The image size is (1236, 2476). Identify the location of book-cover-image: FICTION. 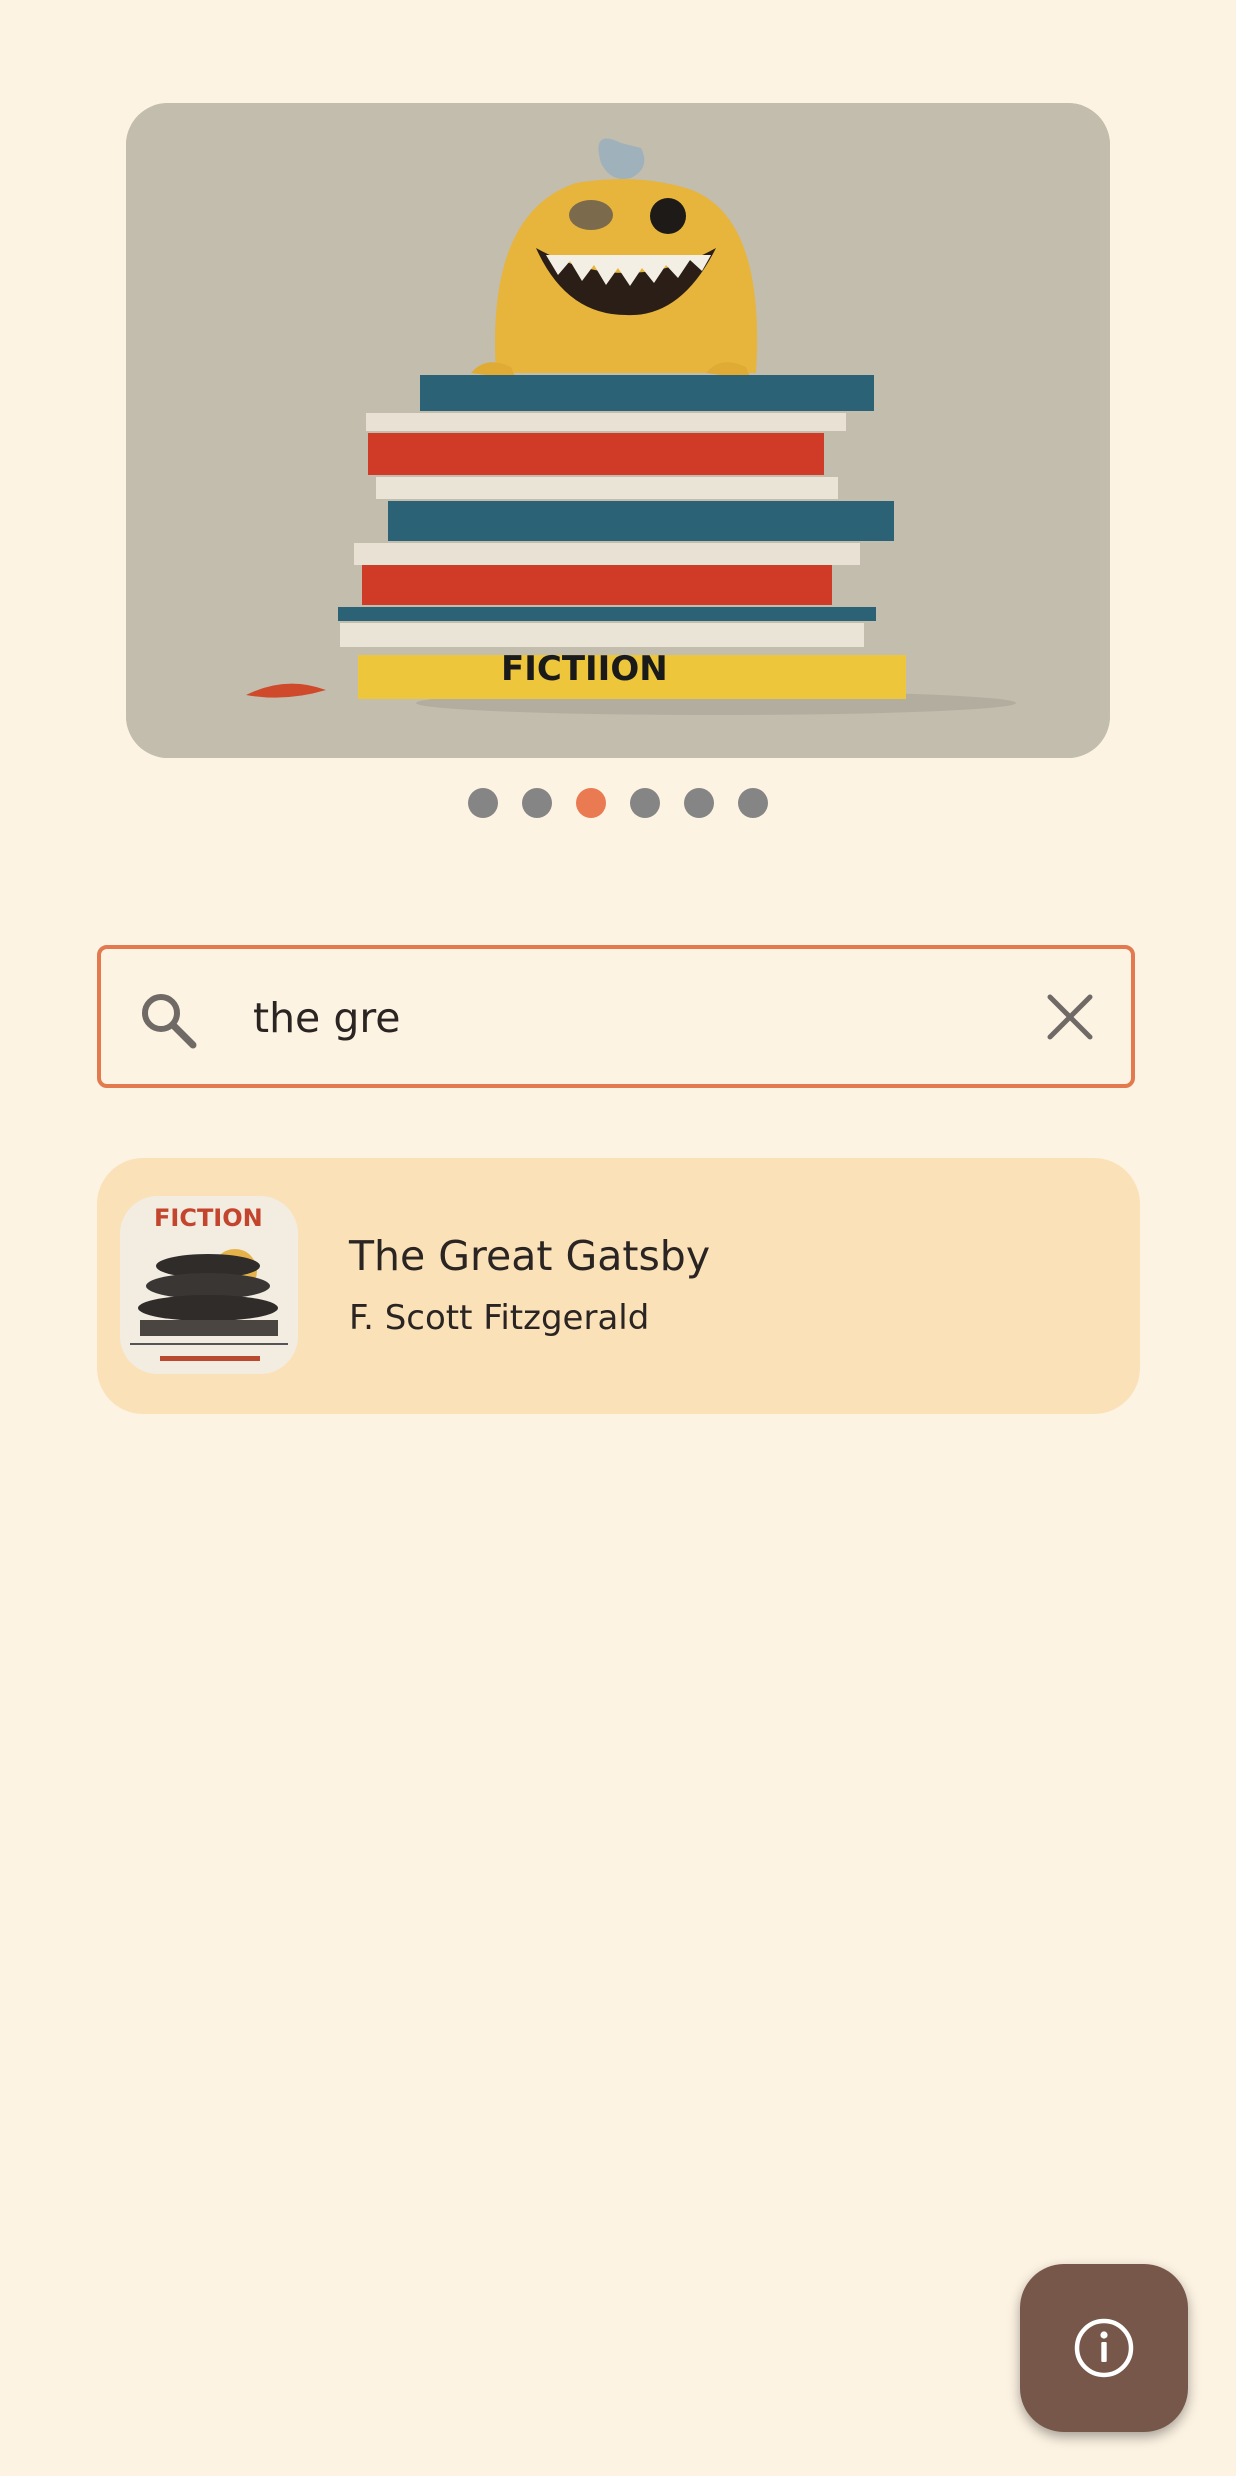
(209, 1285).